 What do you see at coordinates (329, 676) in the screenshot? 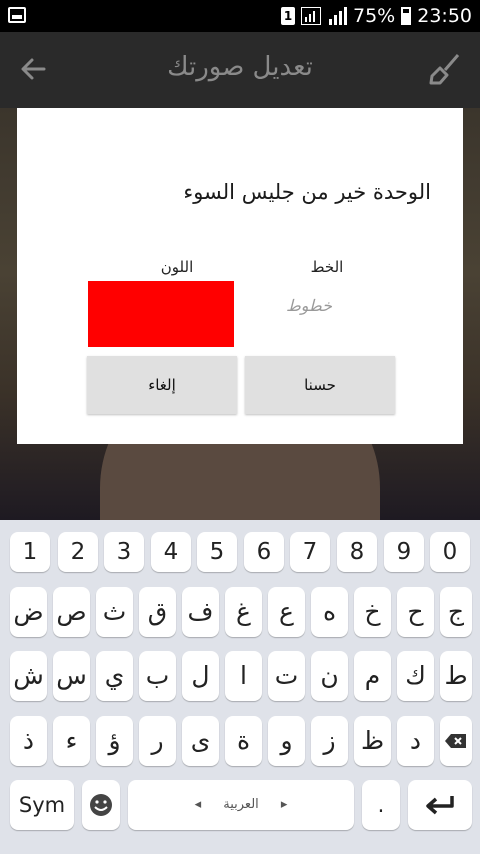
I see `key-letter: ن` at bounding box center [329, 676].